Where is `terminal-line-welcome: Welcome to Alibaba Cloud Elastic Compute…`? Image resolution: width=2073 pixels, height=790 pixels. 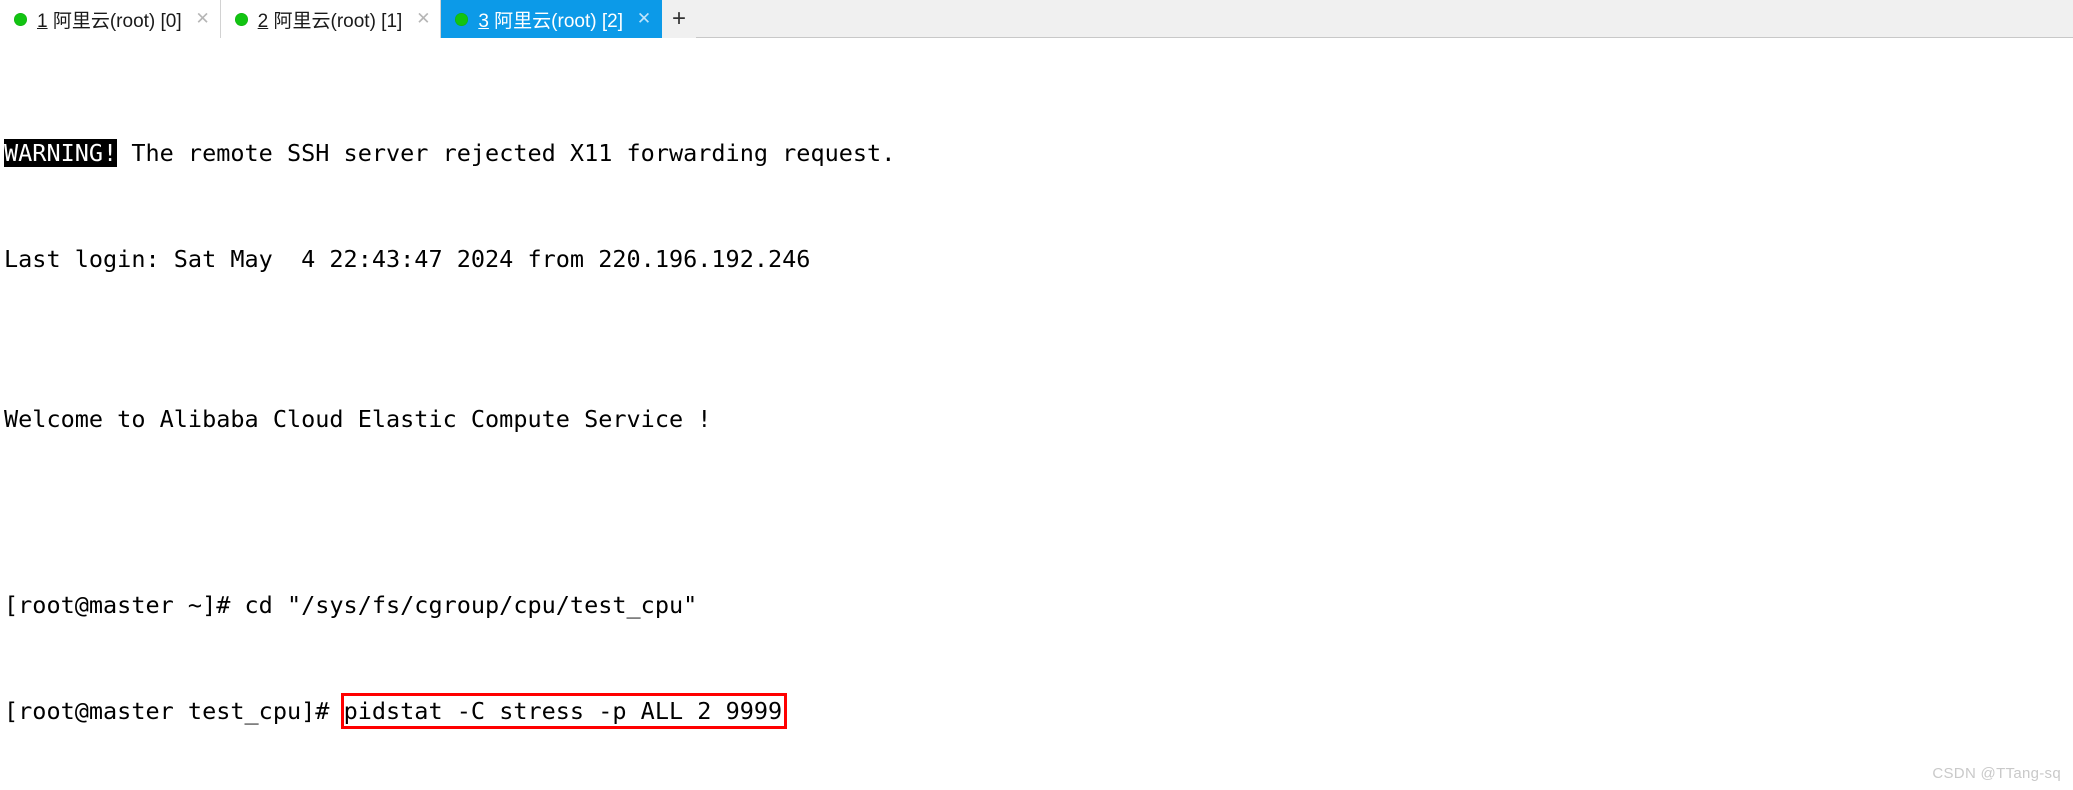
terminal-line-welcome: Welcome to Alibaba Cloud Elastic Compute… is located at coordinates (358, 418).